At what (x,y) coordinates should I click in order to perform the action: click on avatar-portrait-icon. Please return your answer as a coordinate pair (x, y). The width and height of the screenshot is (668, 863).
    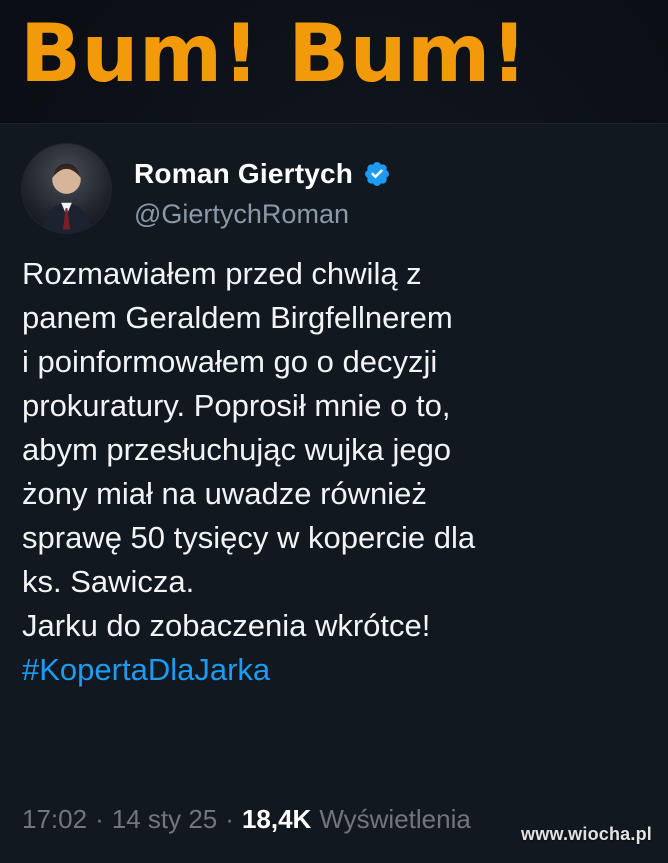
    Looking at the image, I should click on (66, 188).